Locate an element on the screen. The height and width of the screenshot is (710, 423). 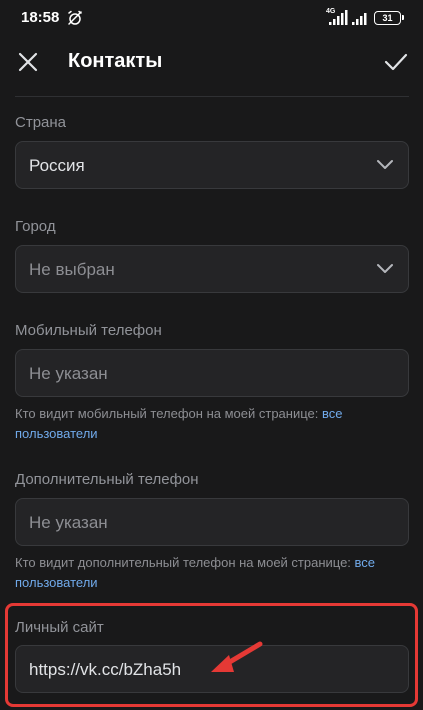
status-time: 18:58 is located at coordinates (40, 17).